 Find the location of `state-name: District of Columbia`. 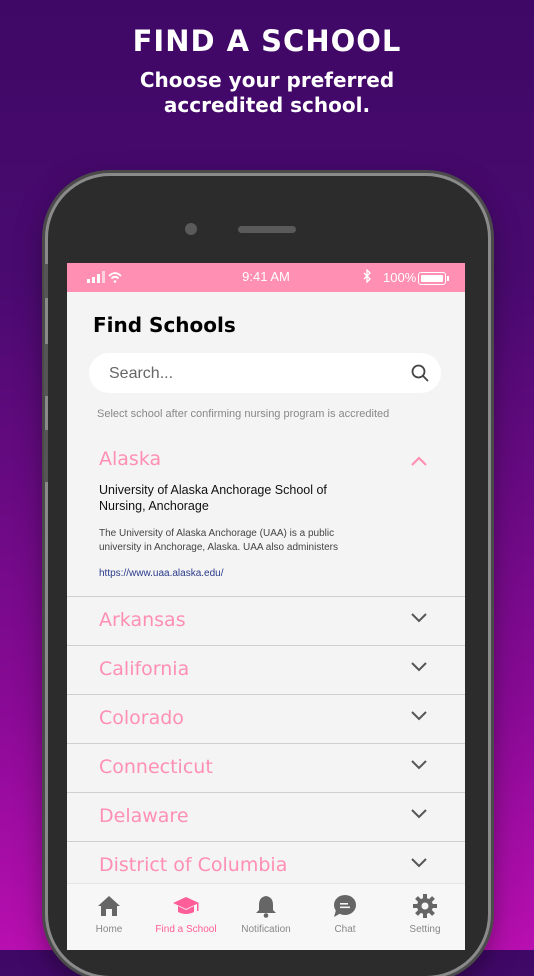

state-name: District of Columbia is located at coordinates (193, 865).